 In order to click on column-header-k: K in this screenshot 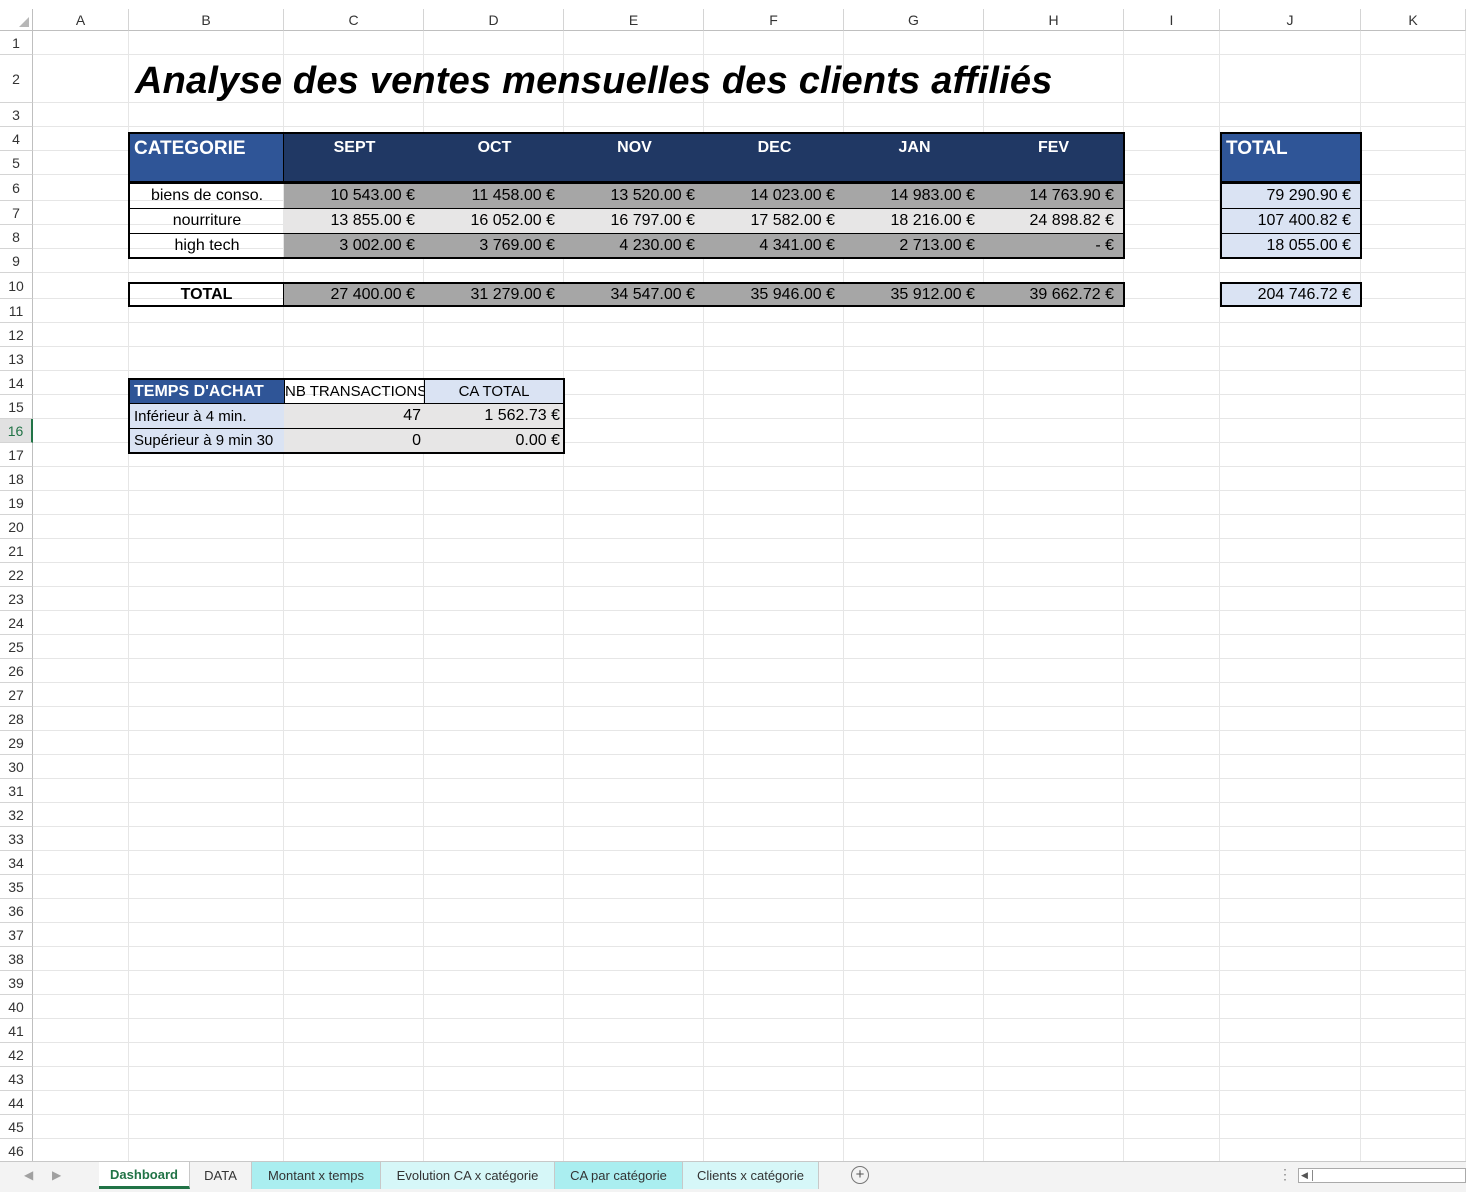, I will do `click(1413, 20)`.